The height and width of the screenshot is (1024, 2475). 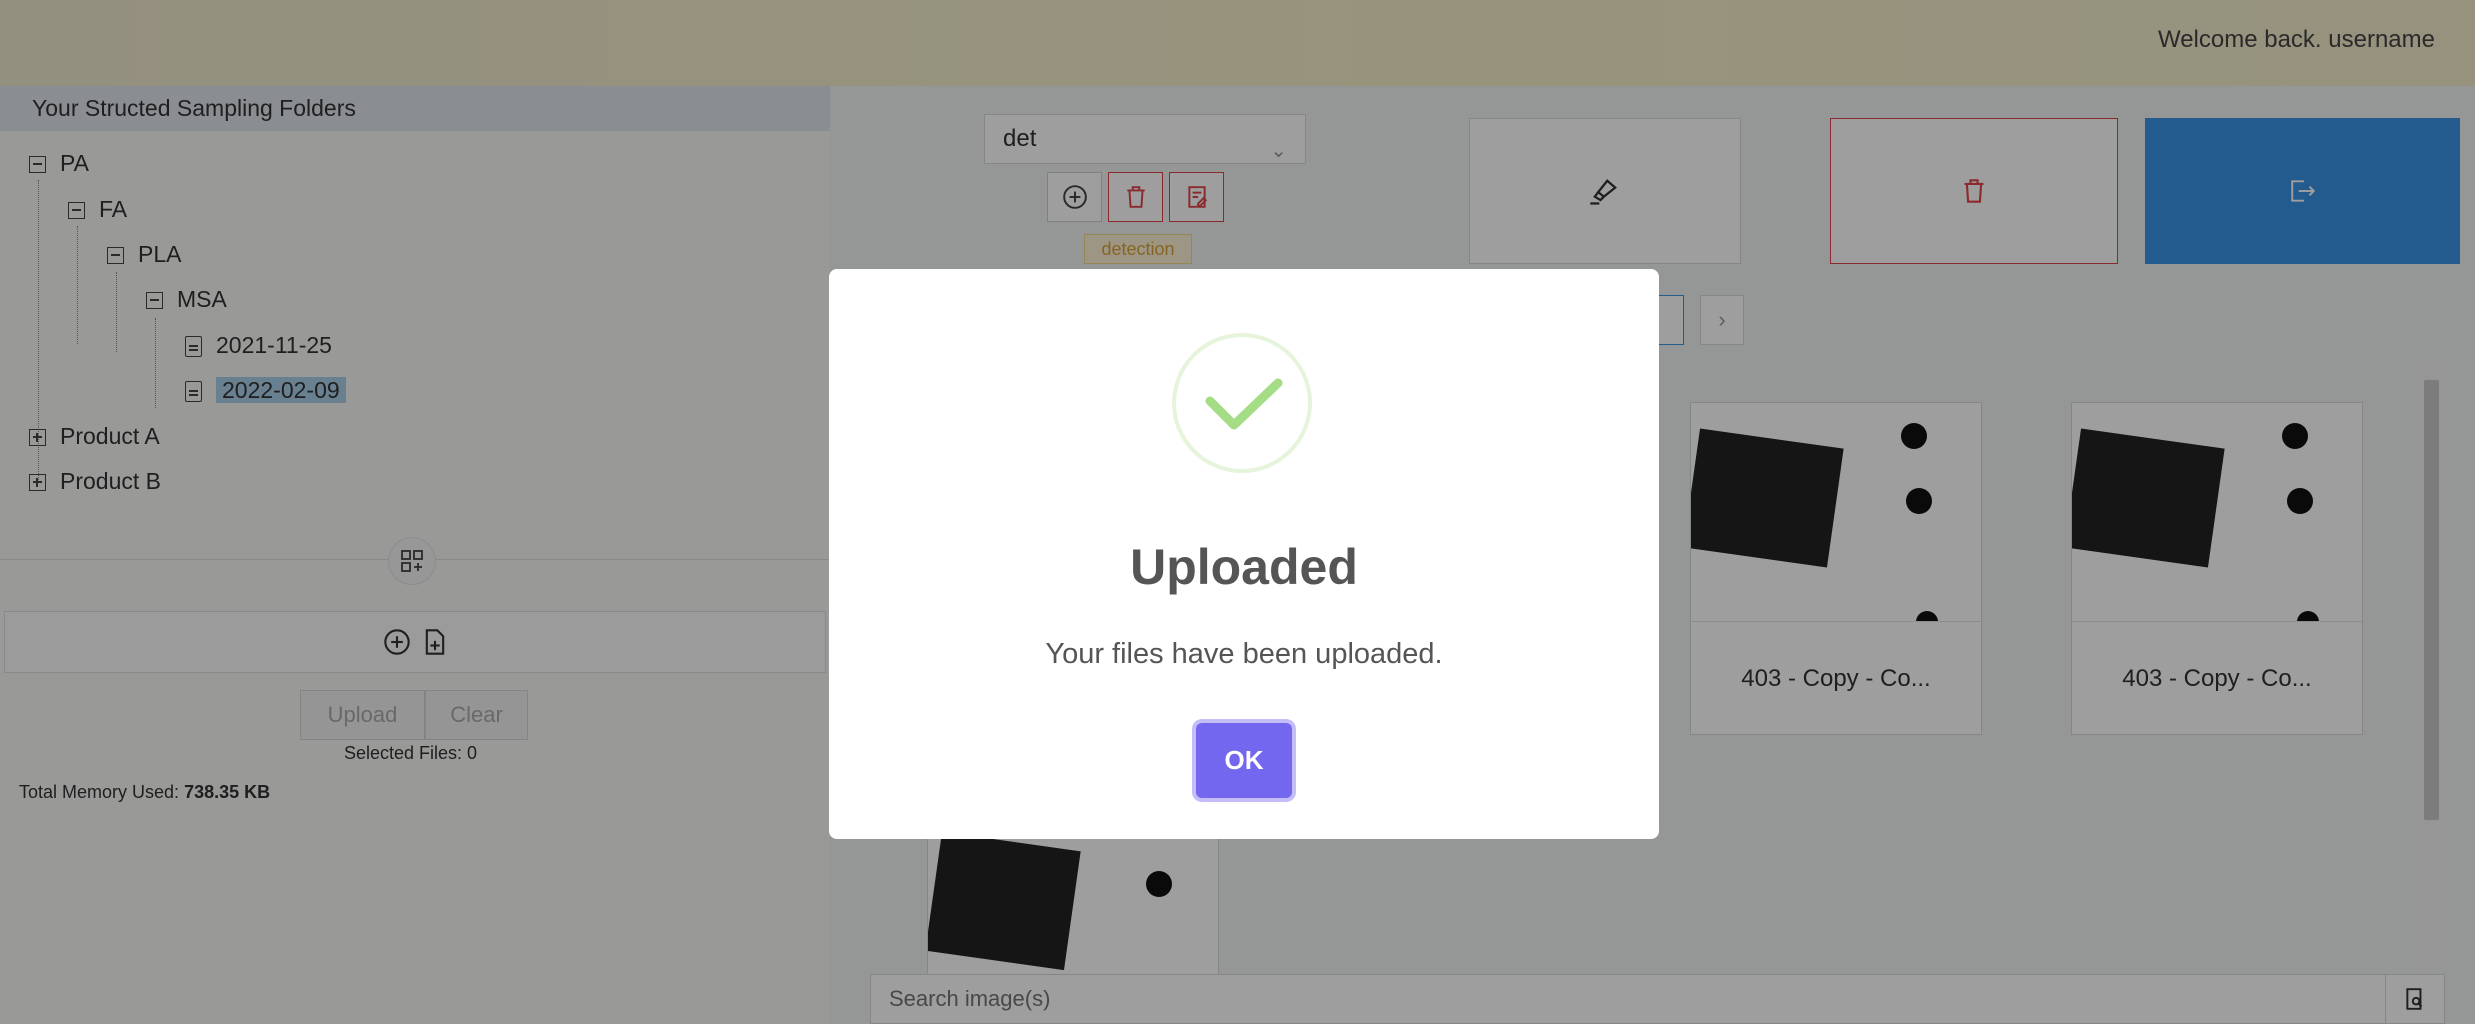 What do you see at coordinates (1242, 403) in the screenshot?
I see `success-check-icon` at bounding box center [1242, 403].